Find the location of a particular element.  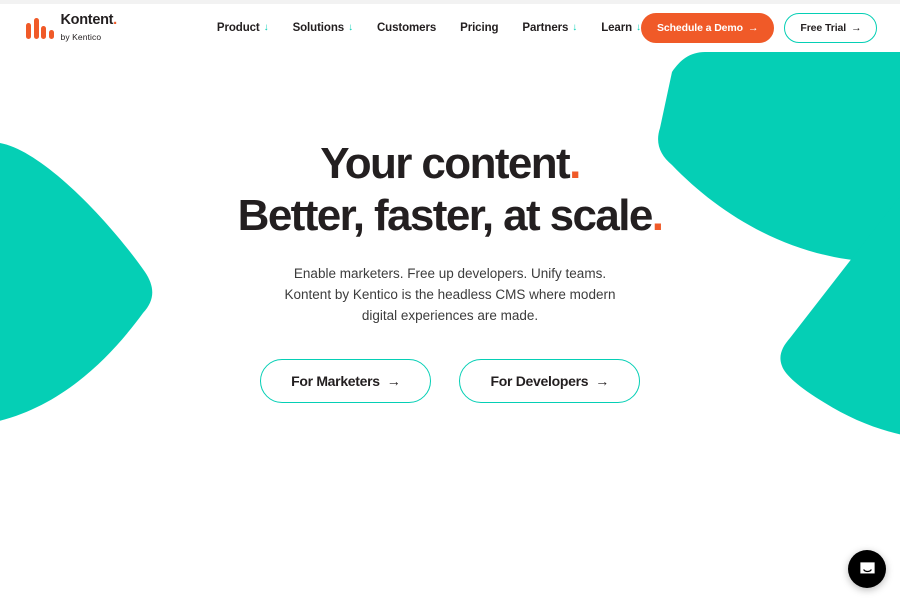

nav-label: Solutions is located at coordinates (318, 28).